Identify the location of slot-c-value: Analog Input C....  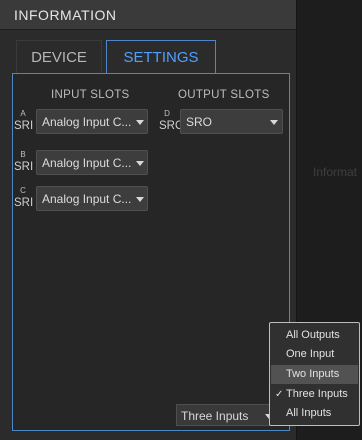
(87, 199).